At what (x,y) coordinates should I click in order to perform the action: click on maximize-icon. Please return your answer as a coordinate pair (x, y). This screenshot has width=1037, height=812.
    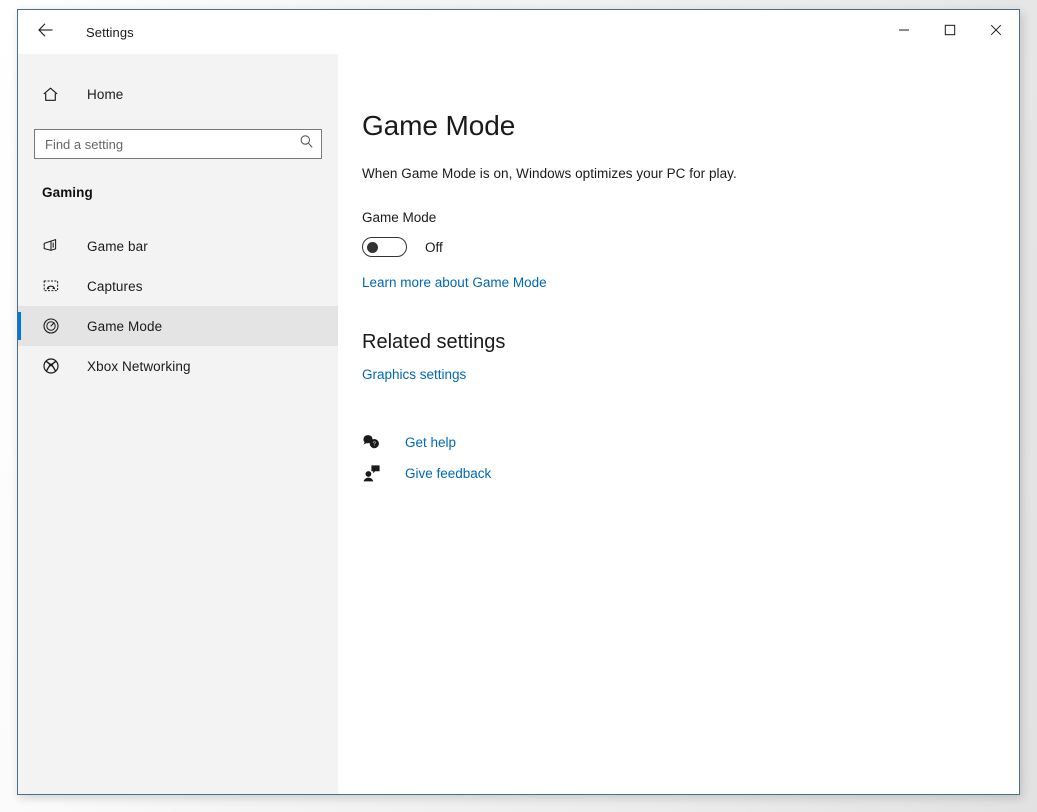
    Looking at the image, I should click on (950, 32).